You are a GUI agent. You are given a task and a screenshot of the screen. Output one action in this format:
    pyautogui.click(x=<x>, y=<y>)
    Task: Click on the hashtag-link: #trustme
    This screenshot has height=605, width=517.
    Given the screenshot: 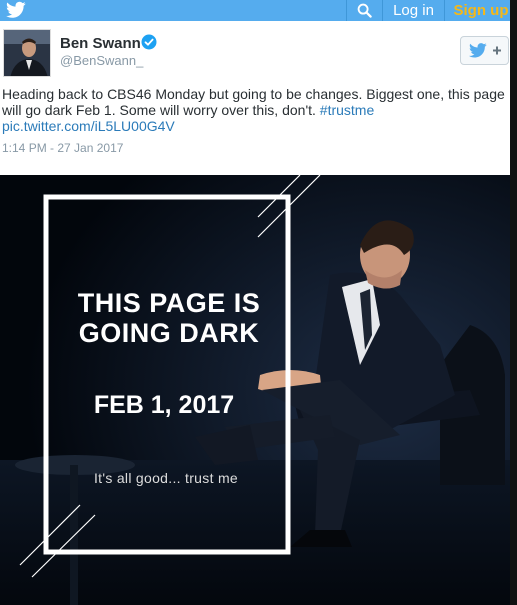 What is the action you would take?
    pyautogui.click(x=347, y=110)
    